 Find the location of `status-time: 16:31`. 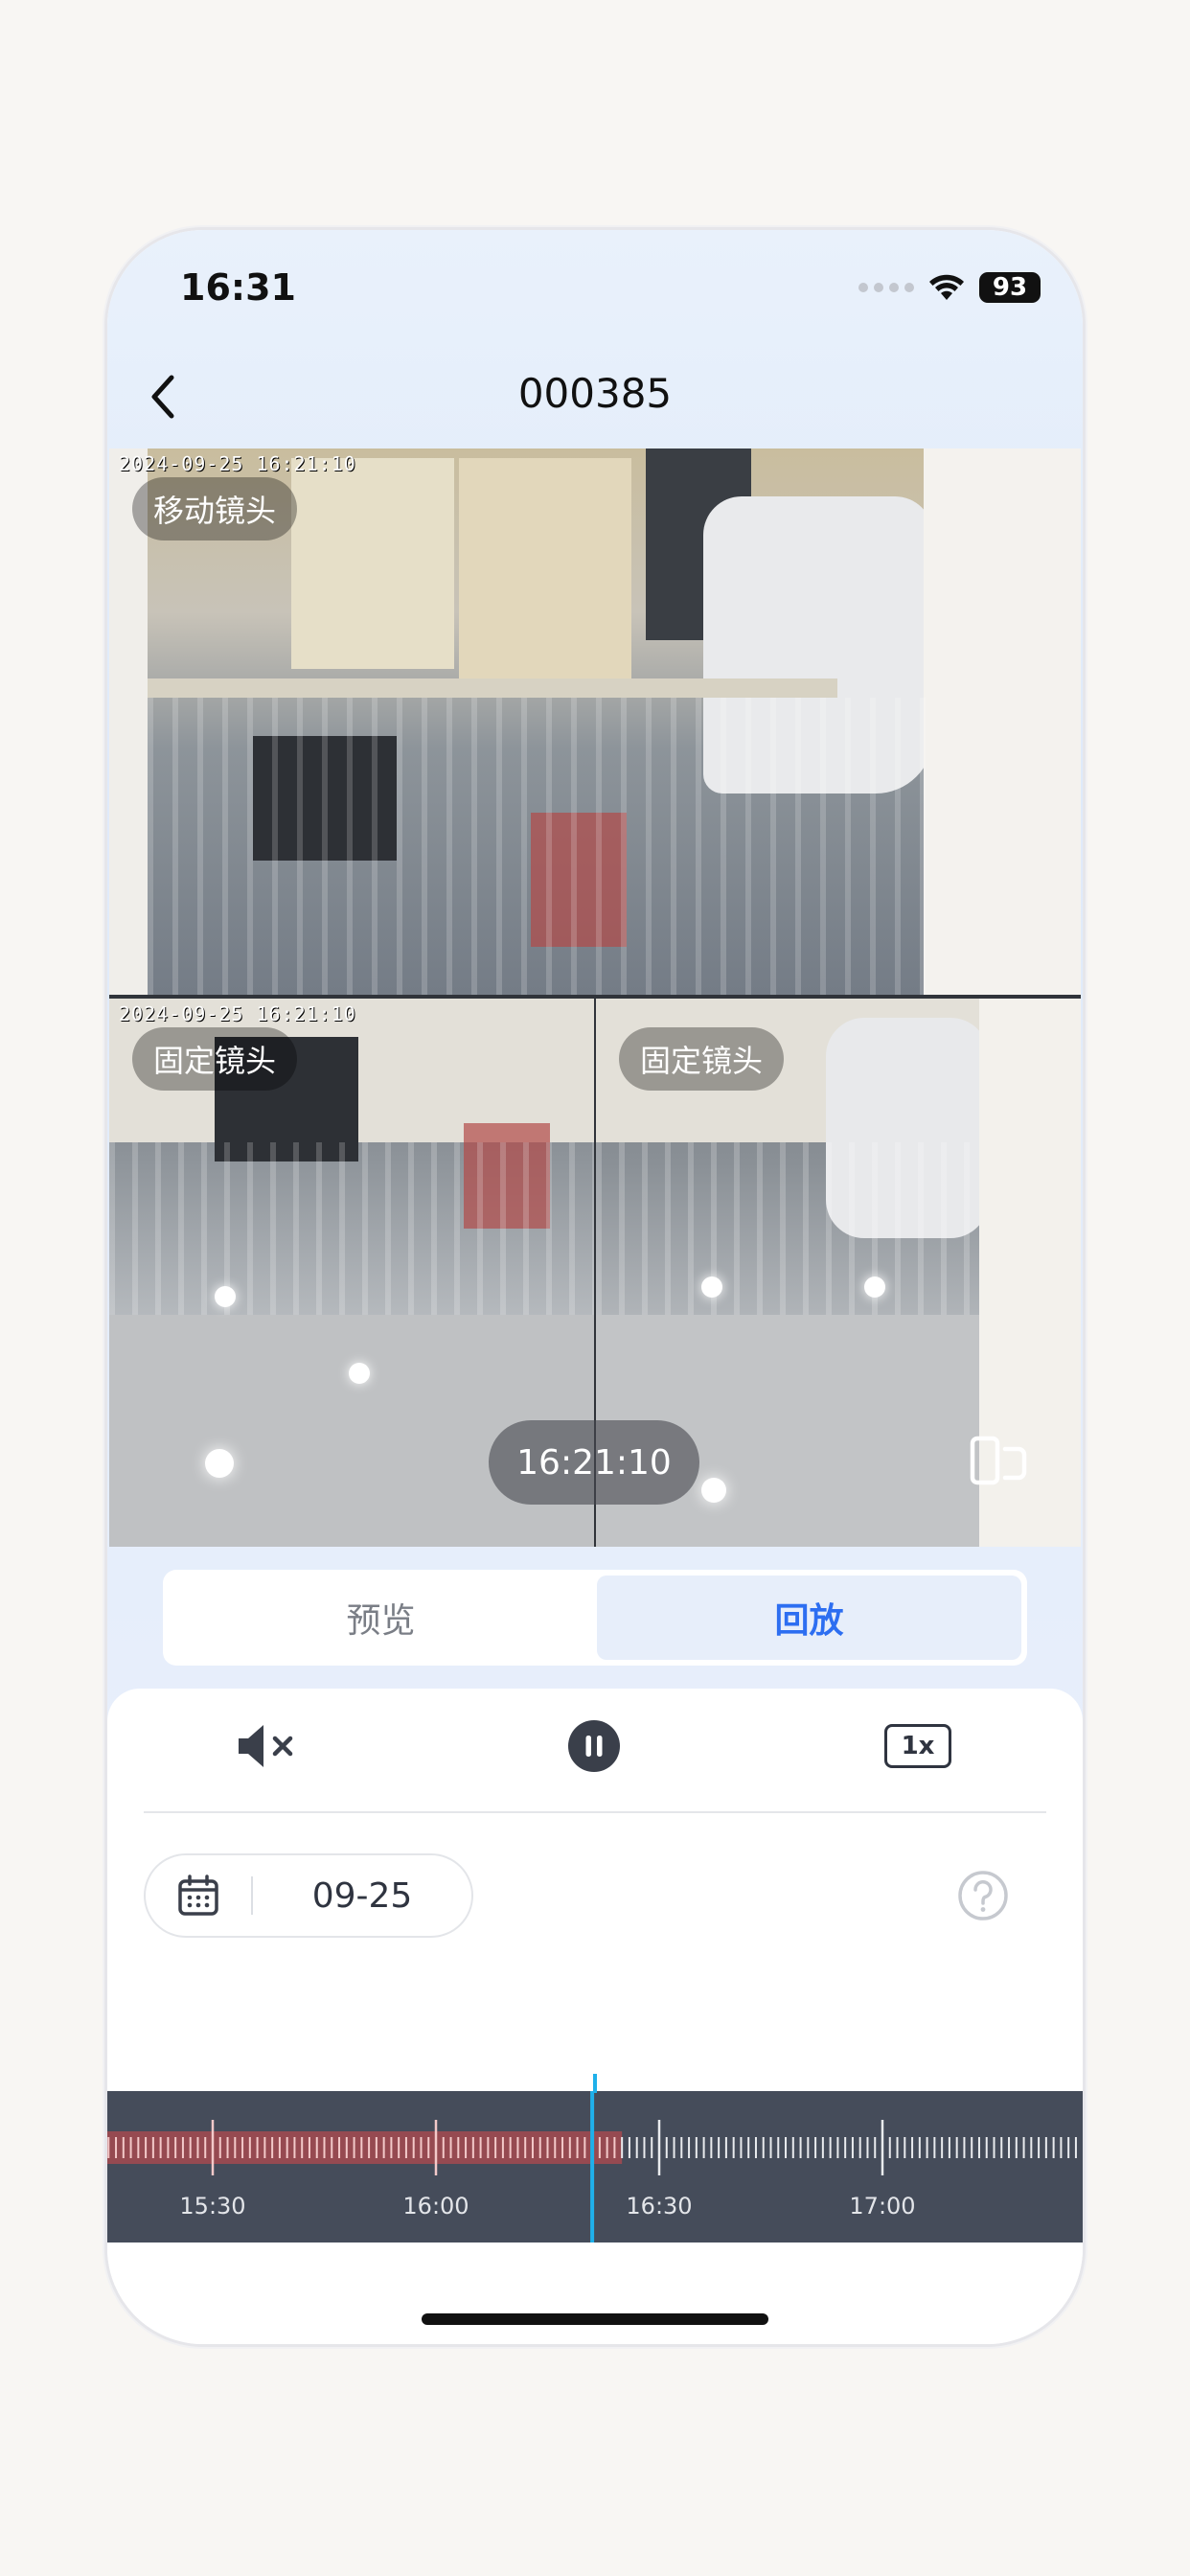

status-time: 16:31 is located at coordinates (238, 287).